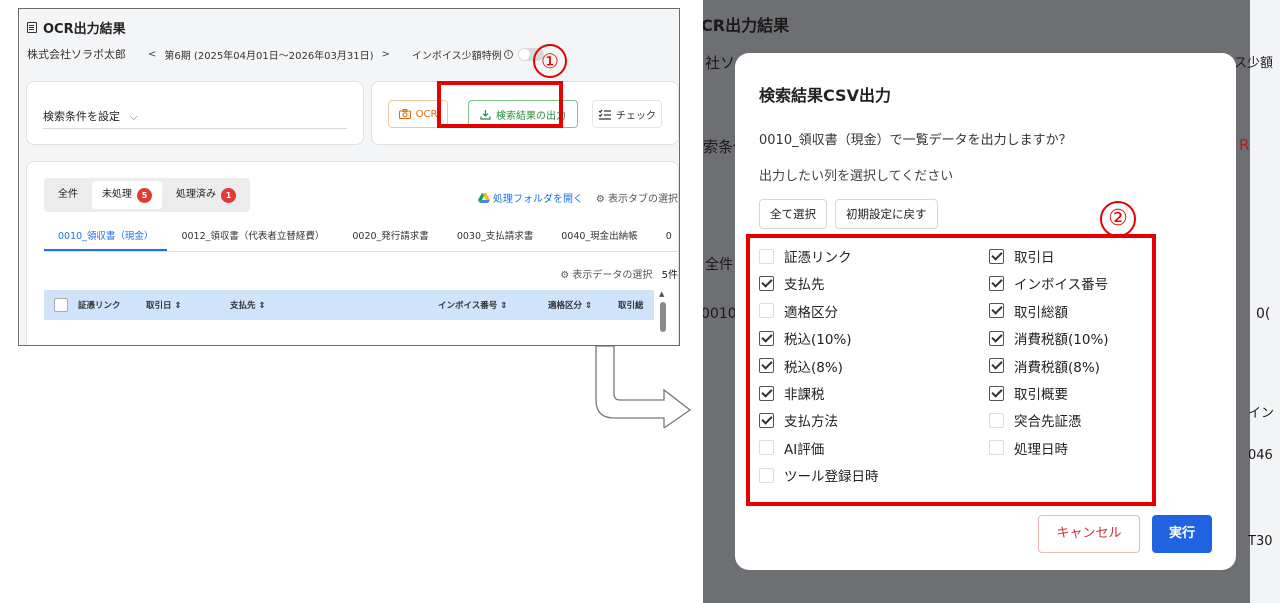 The height and width of the screenshot is (603, 1280). I want to click on column-option: 支払先, so click(792, 283).